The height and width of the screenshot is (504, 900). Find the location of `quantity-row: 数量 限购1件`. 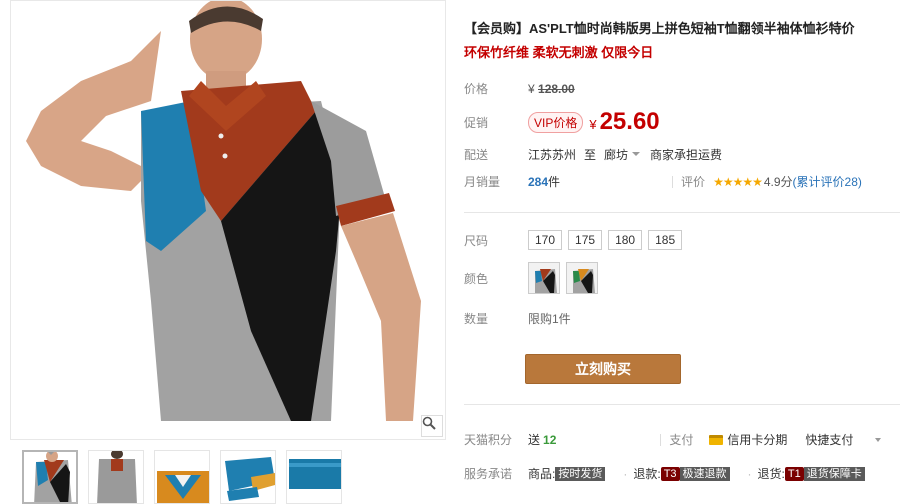

quantity-row: 数量 限购1件 is located at coordinates (517, 318).